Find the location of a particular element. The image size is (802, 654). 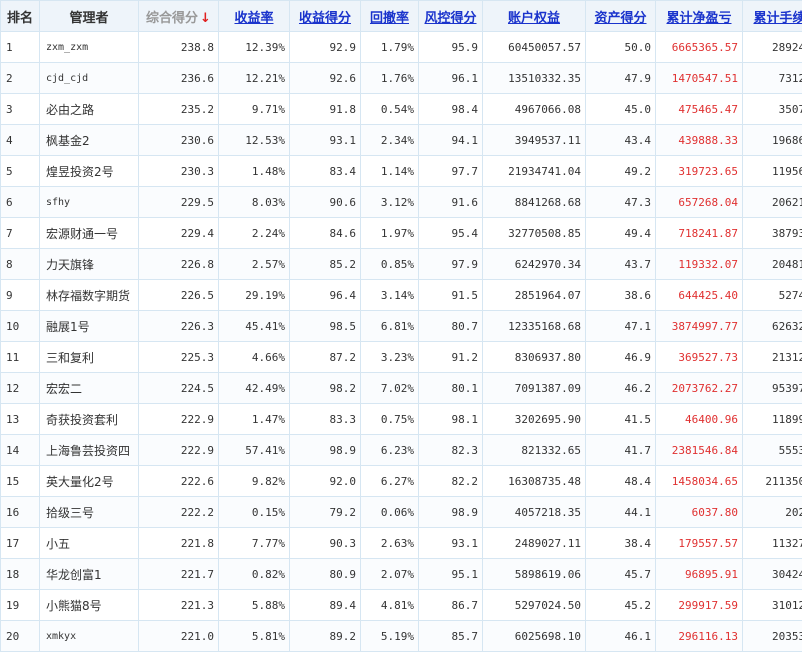

cell-total-score: 226.5 is located at coordinates (178, 295).